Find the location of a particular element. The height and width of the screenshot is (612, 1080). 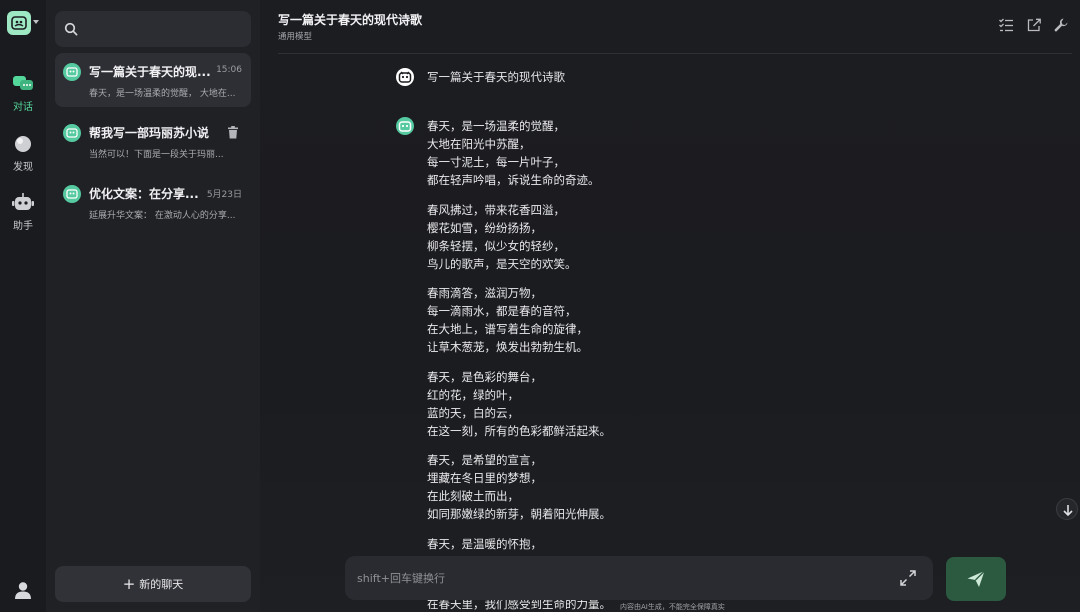

poem-line: 如同那嫩绿的新芽，朝着阳光伸展。 is located at coordinates (519, 514).